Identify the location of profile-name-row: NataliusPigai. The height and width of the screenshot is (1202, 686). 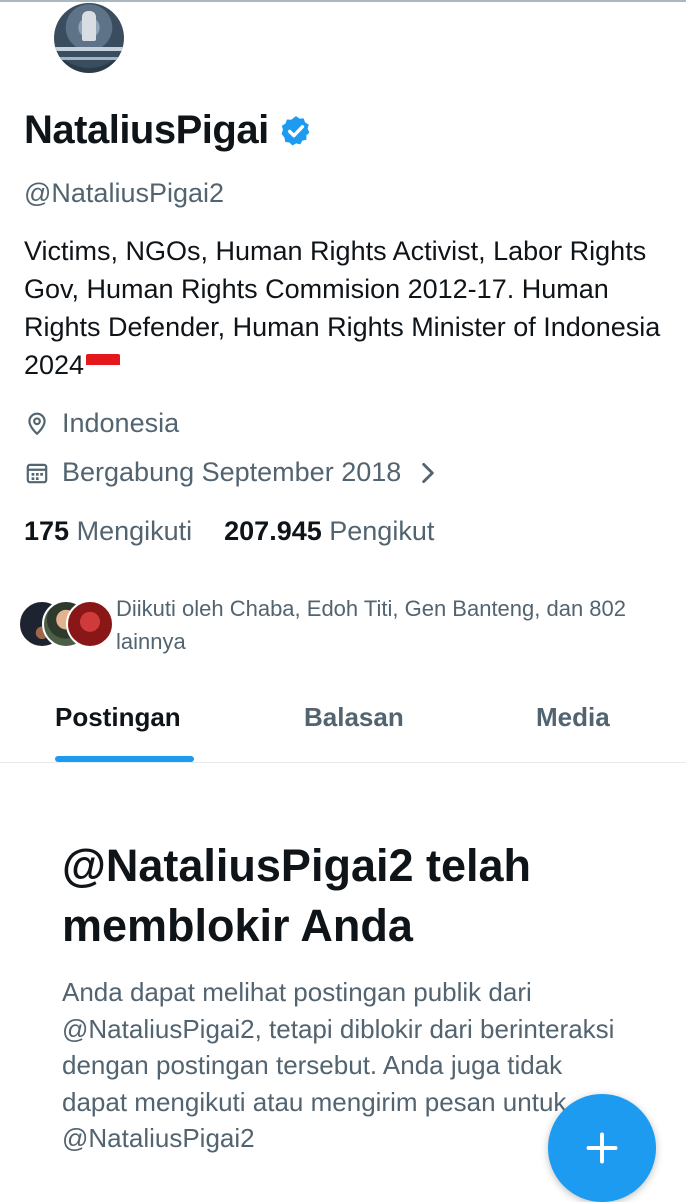
(168, 130).